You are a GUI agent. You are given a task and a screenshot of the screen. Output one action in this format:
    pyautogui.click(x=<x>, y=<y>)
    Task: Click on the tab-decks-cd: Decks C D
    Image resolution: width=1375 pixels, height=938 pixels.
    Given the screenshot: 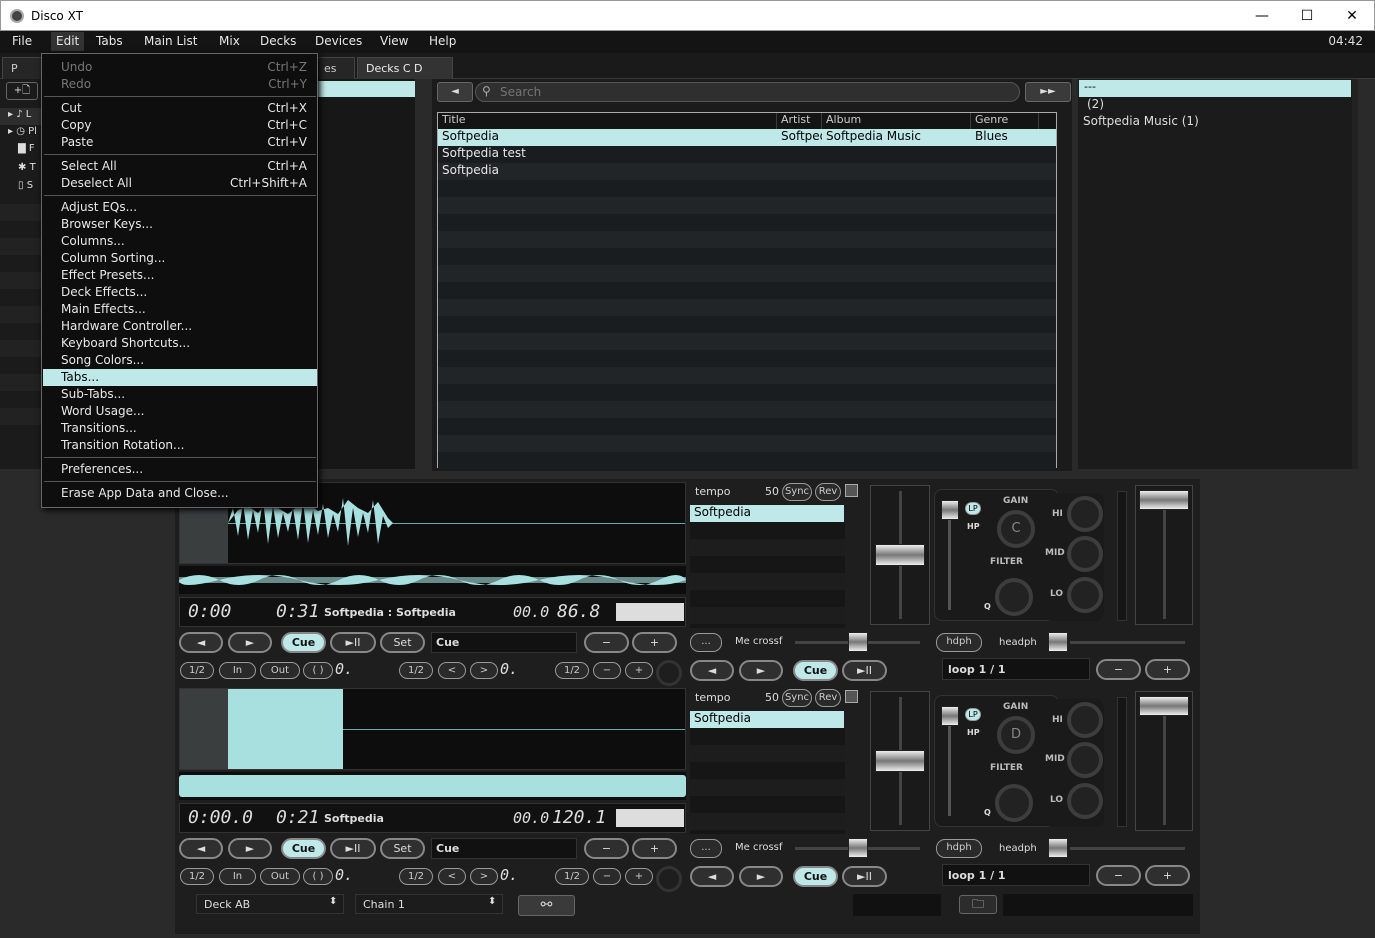 What is the action you would take?
    pyautogui.click(x=405, y=68)
    